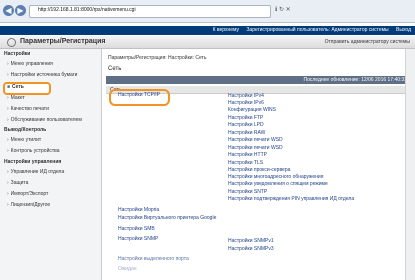 The image size is (415, 280). I want to click on sntp-link: Настройки SNTP, so click(247, 192).